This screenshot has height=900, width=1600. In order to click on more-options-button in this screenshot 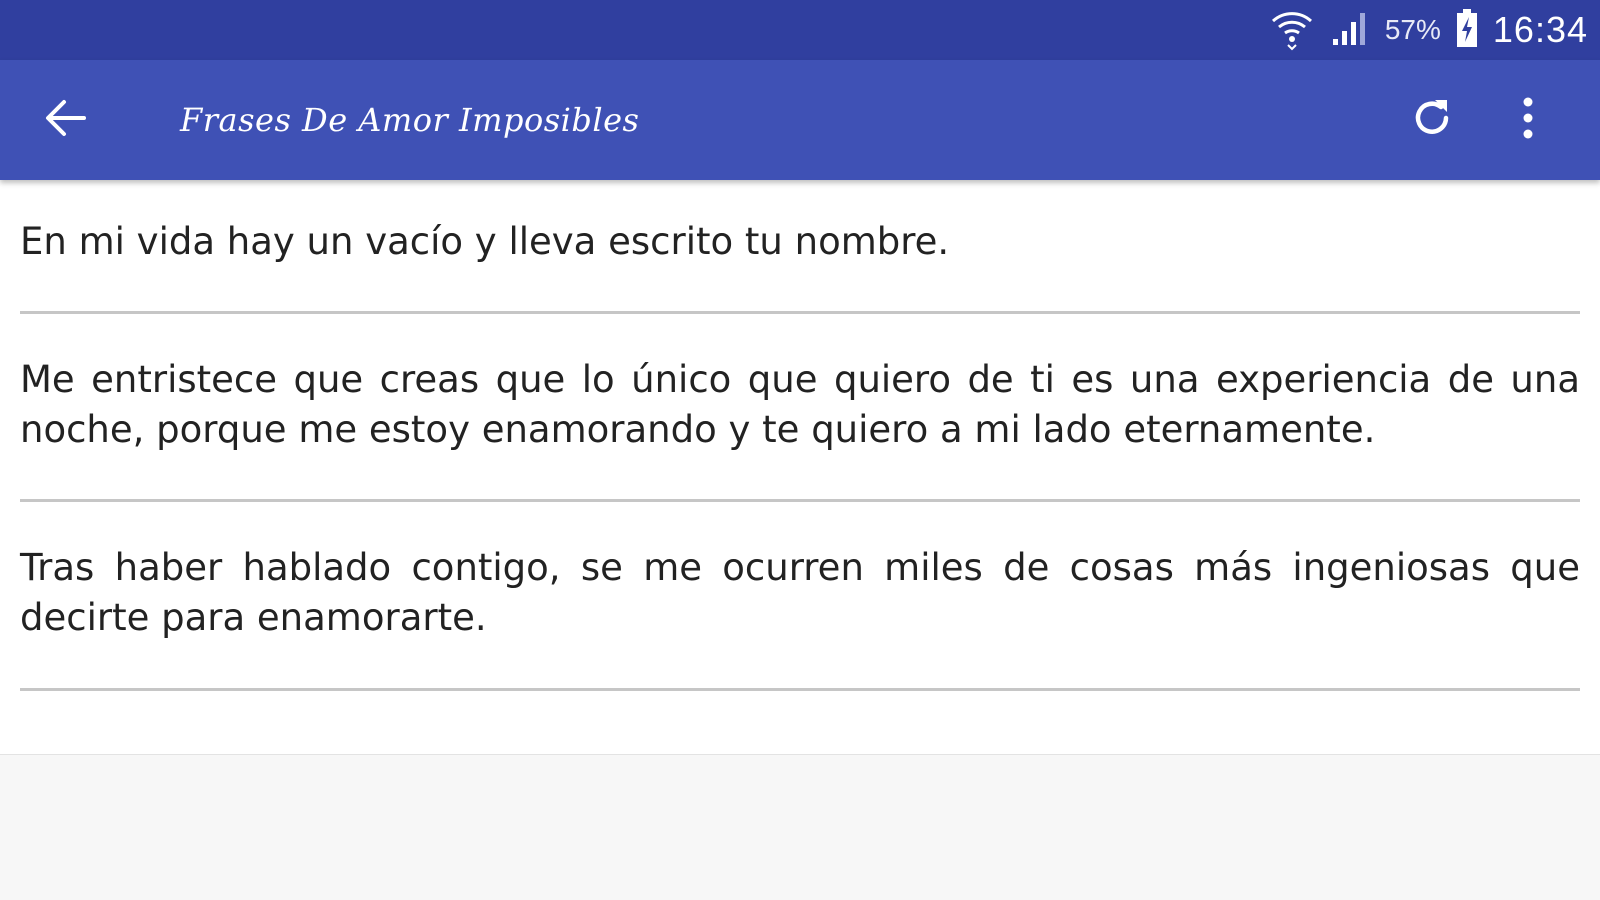, I will do `click(1528, 120)`.